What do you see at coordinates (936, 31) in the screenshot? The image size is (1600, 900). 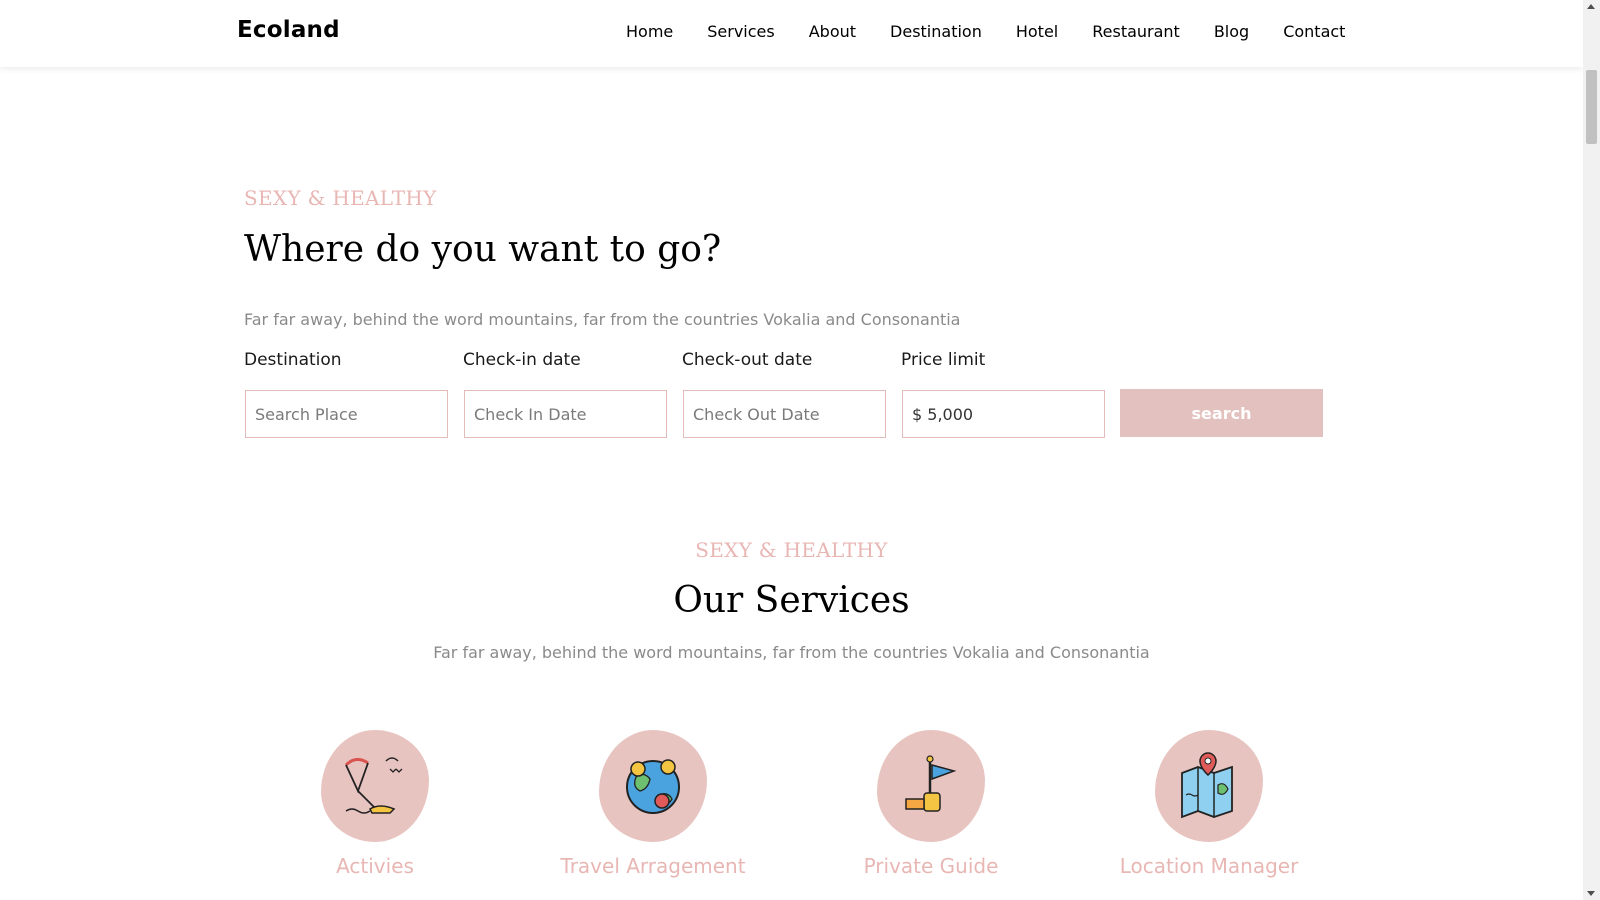 I see `nav-destination: Destination` at bounding box center [936, 31].